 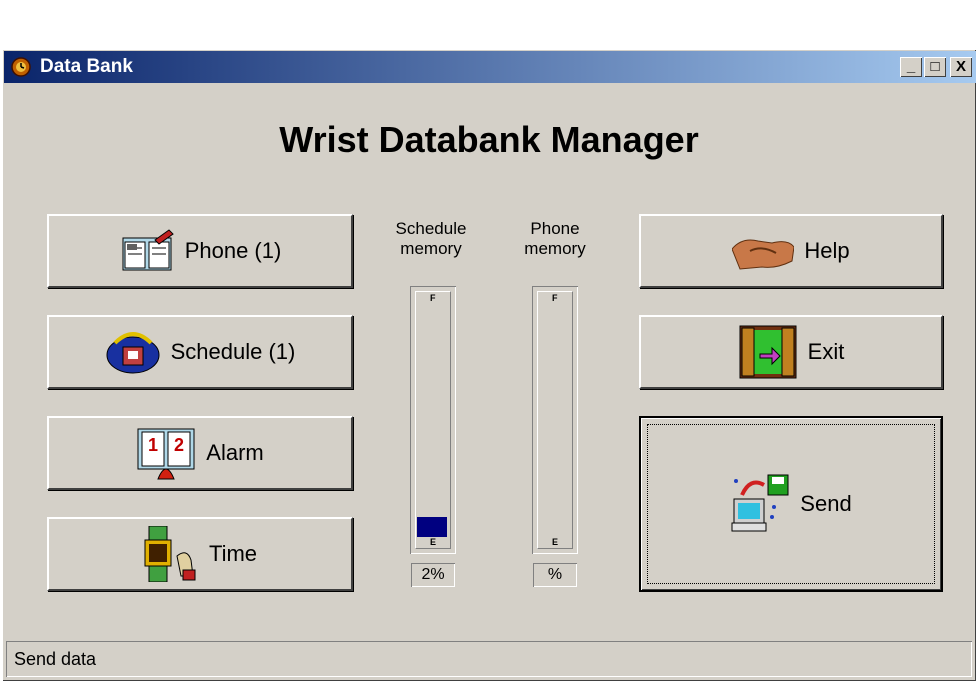 What do you see at coordinates (555, 420) in the screenshot?
I see `phone-memory-gauge: F E` at bounding box center [555, 420].